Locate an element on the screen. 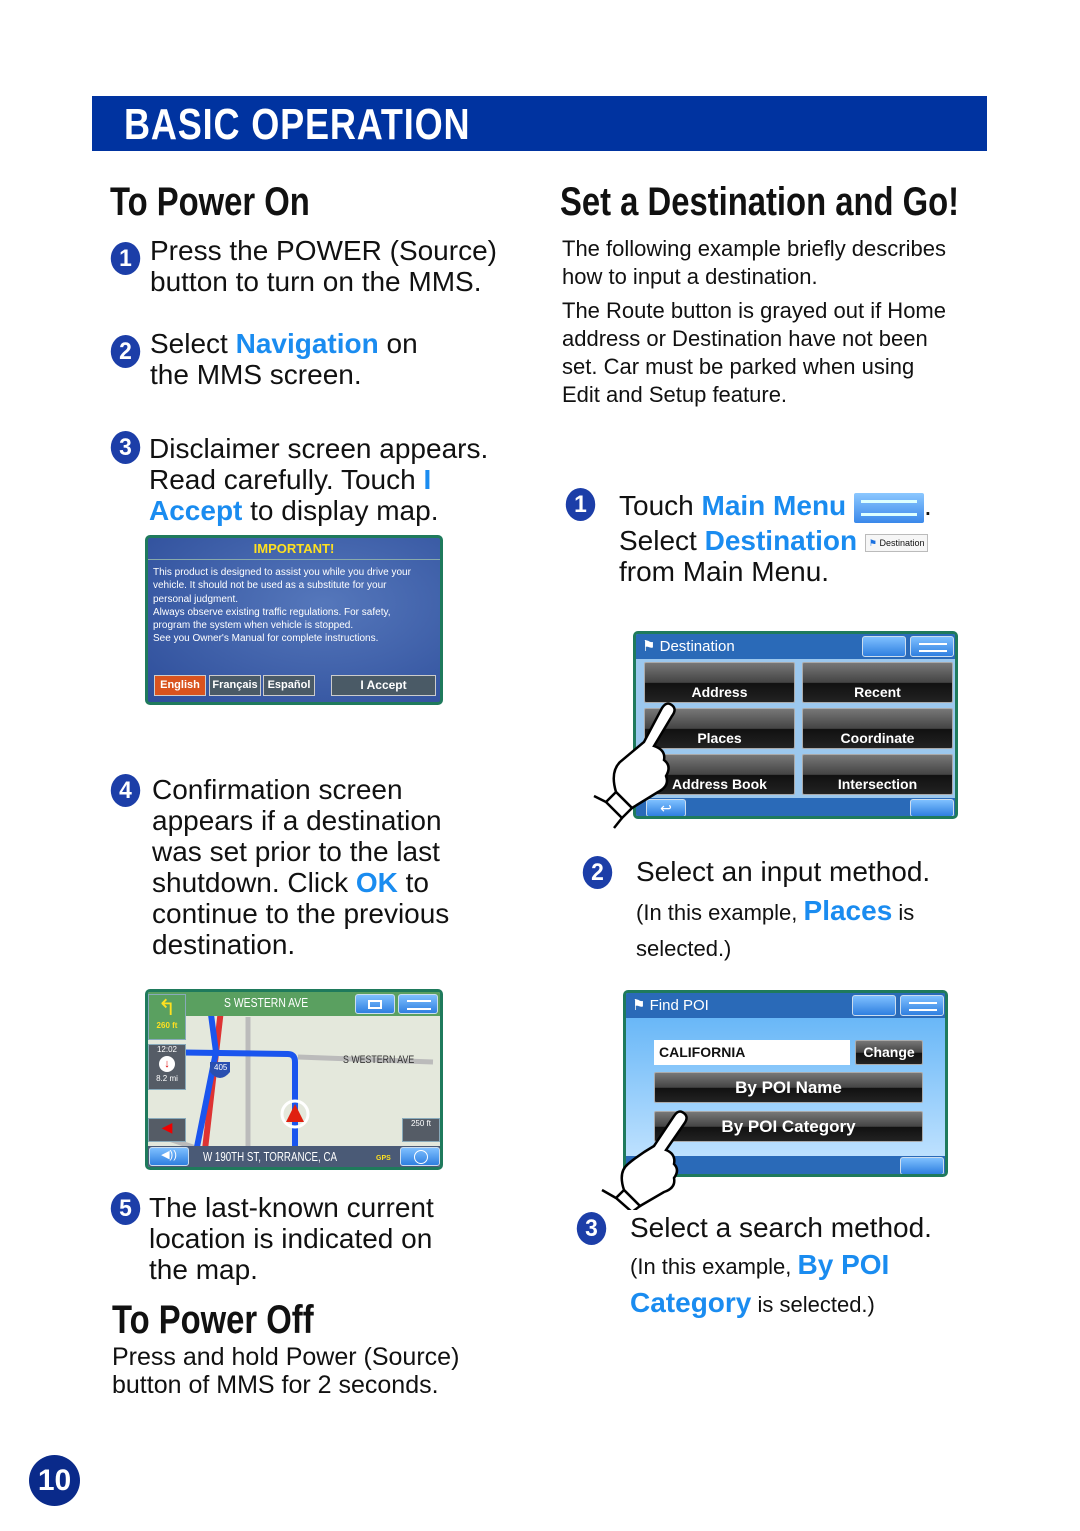  menu-icon is located at coordinates (419, 1005).